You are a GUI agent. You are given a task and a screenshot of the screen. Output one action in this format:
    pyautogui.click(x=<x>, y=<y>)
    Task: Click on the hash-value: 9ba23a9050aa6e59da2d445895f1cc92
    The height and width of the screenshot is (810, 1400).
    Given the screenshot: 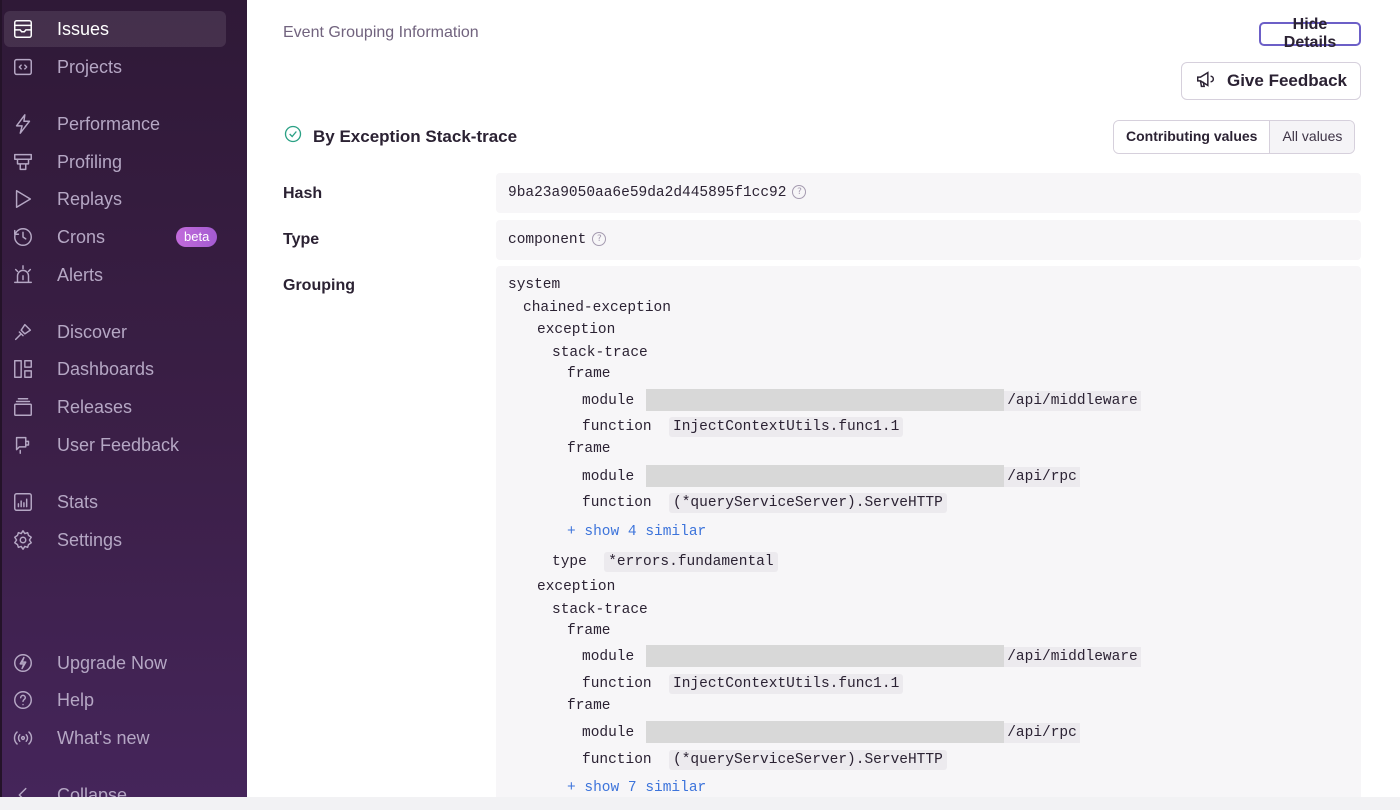 What is the action you would take?
    pyautogui.click(x=647, y=193)
    